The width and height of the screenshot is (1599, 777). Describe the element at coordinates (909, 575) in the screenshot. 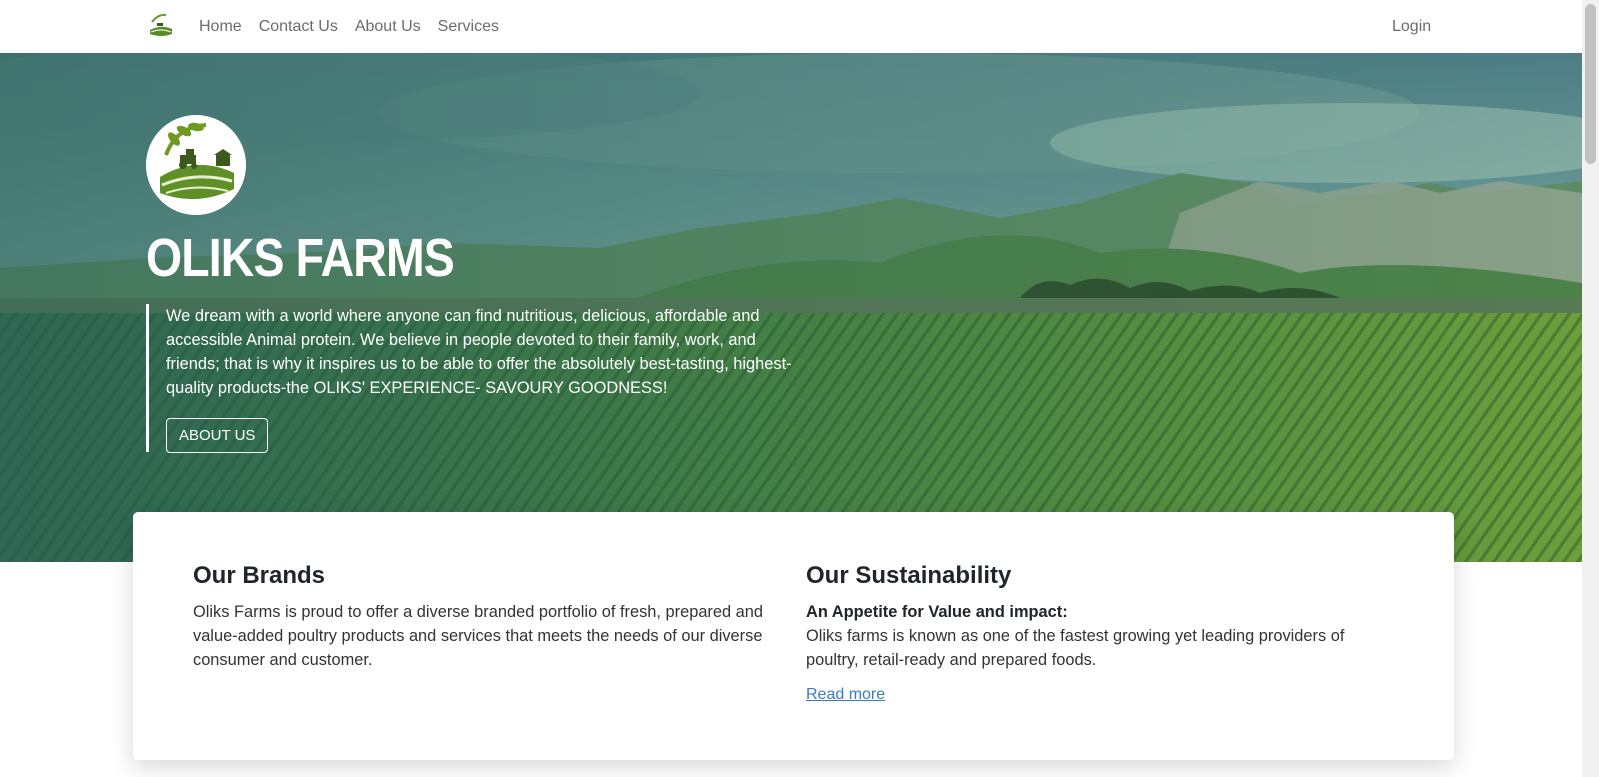

I see `sustainability-heading: Our Sustainability` at that location.